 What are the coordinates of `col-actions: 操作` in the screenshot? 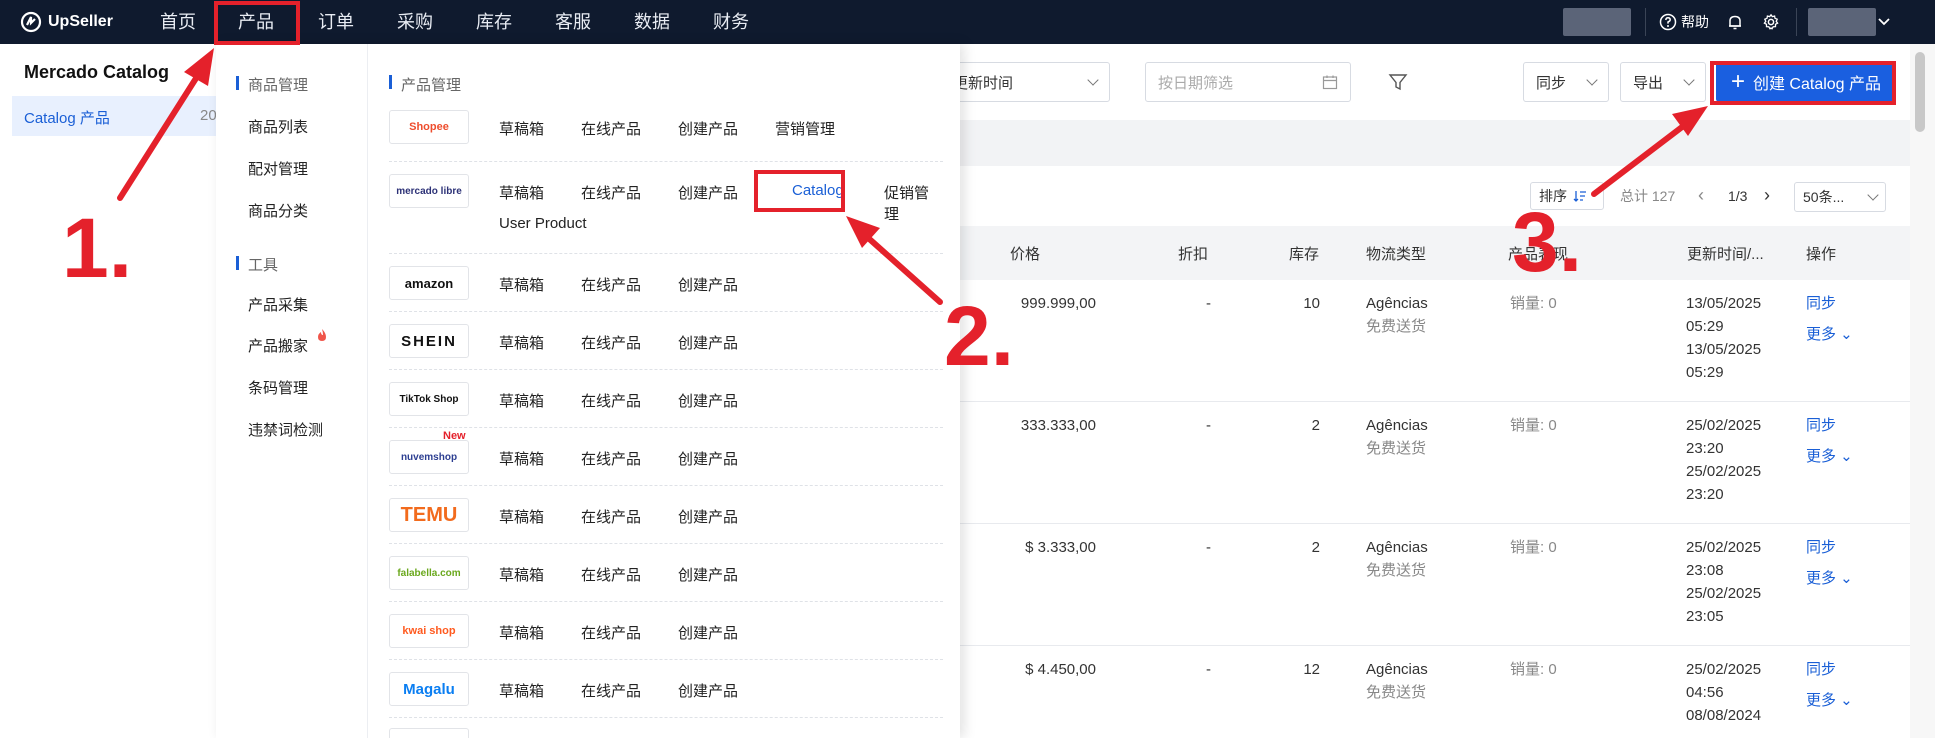 It's located at (1821, 254).